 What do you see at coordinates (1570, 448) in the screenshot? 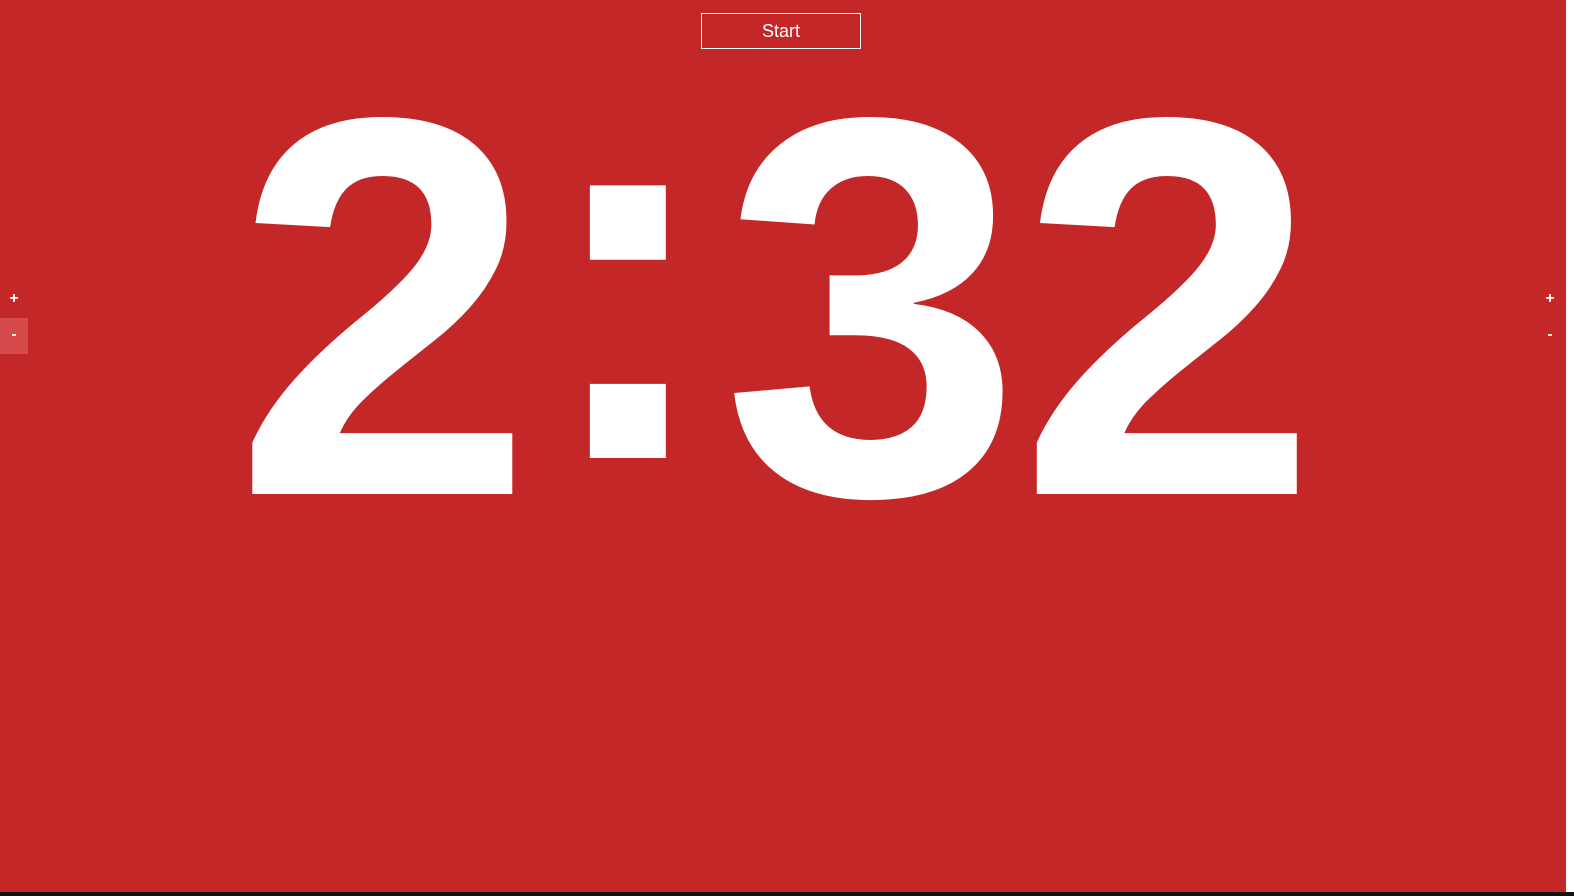
I see `window-edge-right` at bounding box center [1570, 448].